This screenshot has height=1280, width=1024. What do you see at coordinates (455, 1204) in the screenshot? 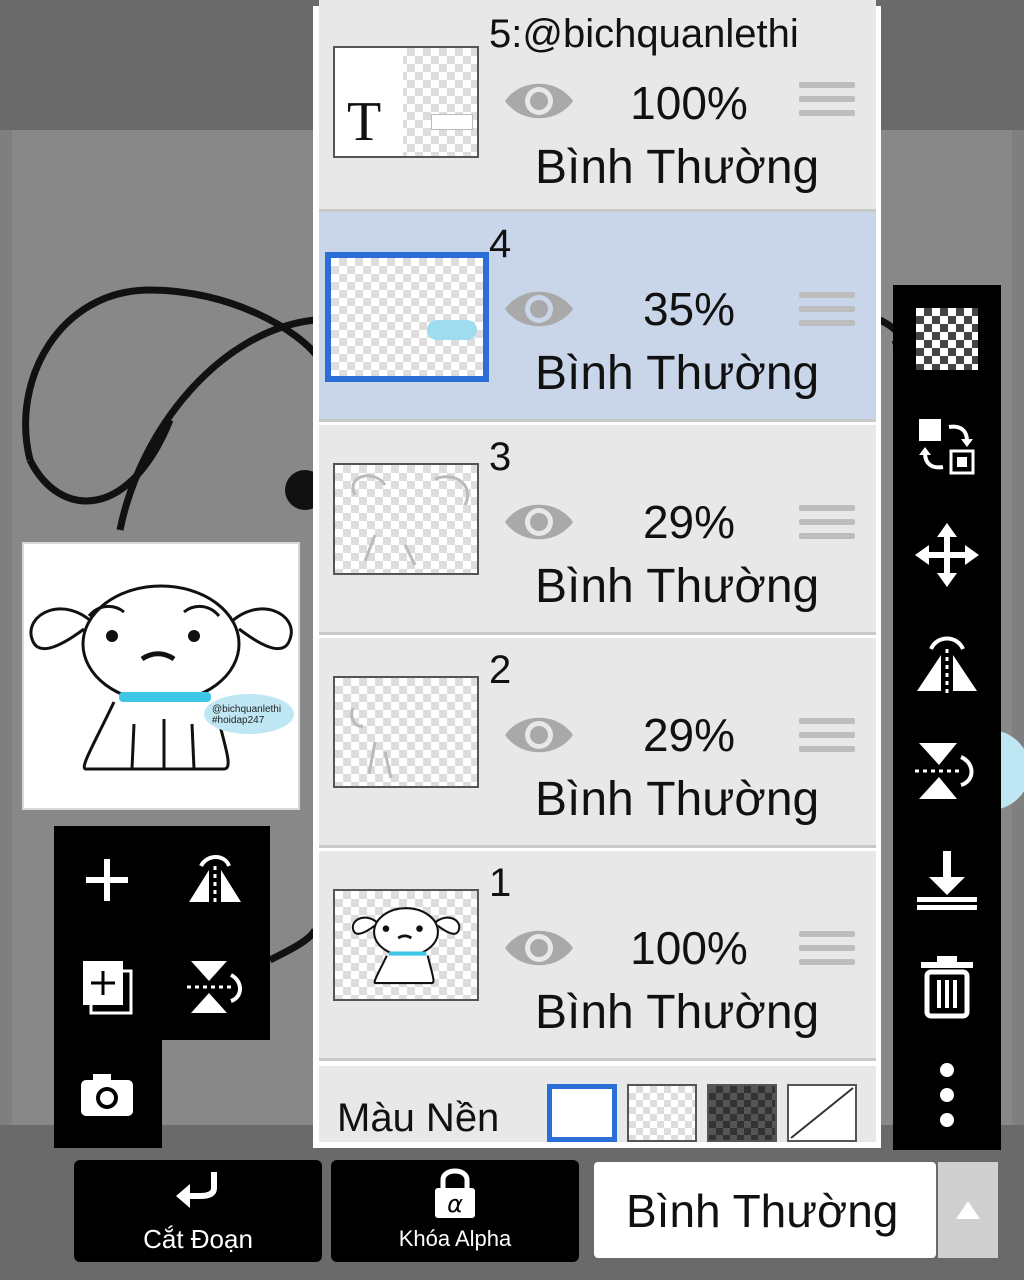
I see `svg-text: α` at bounding box center [455, 1204].